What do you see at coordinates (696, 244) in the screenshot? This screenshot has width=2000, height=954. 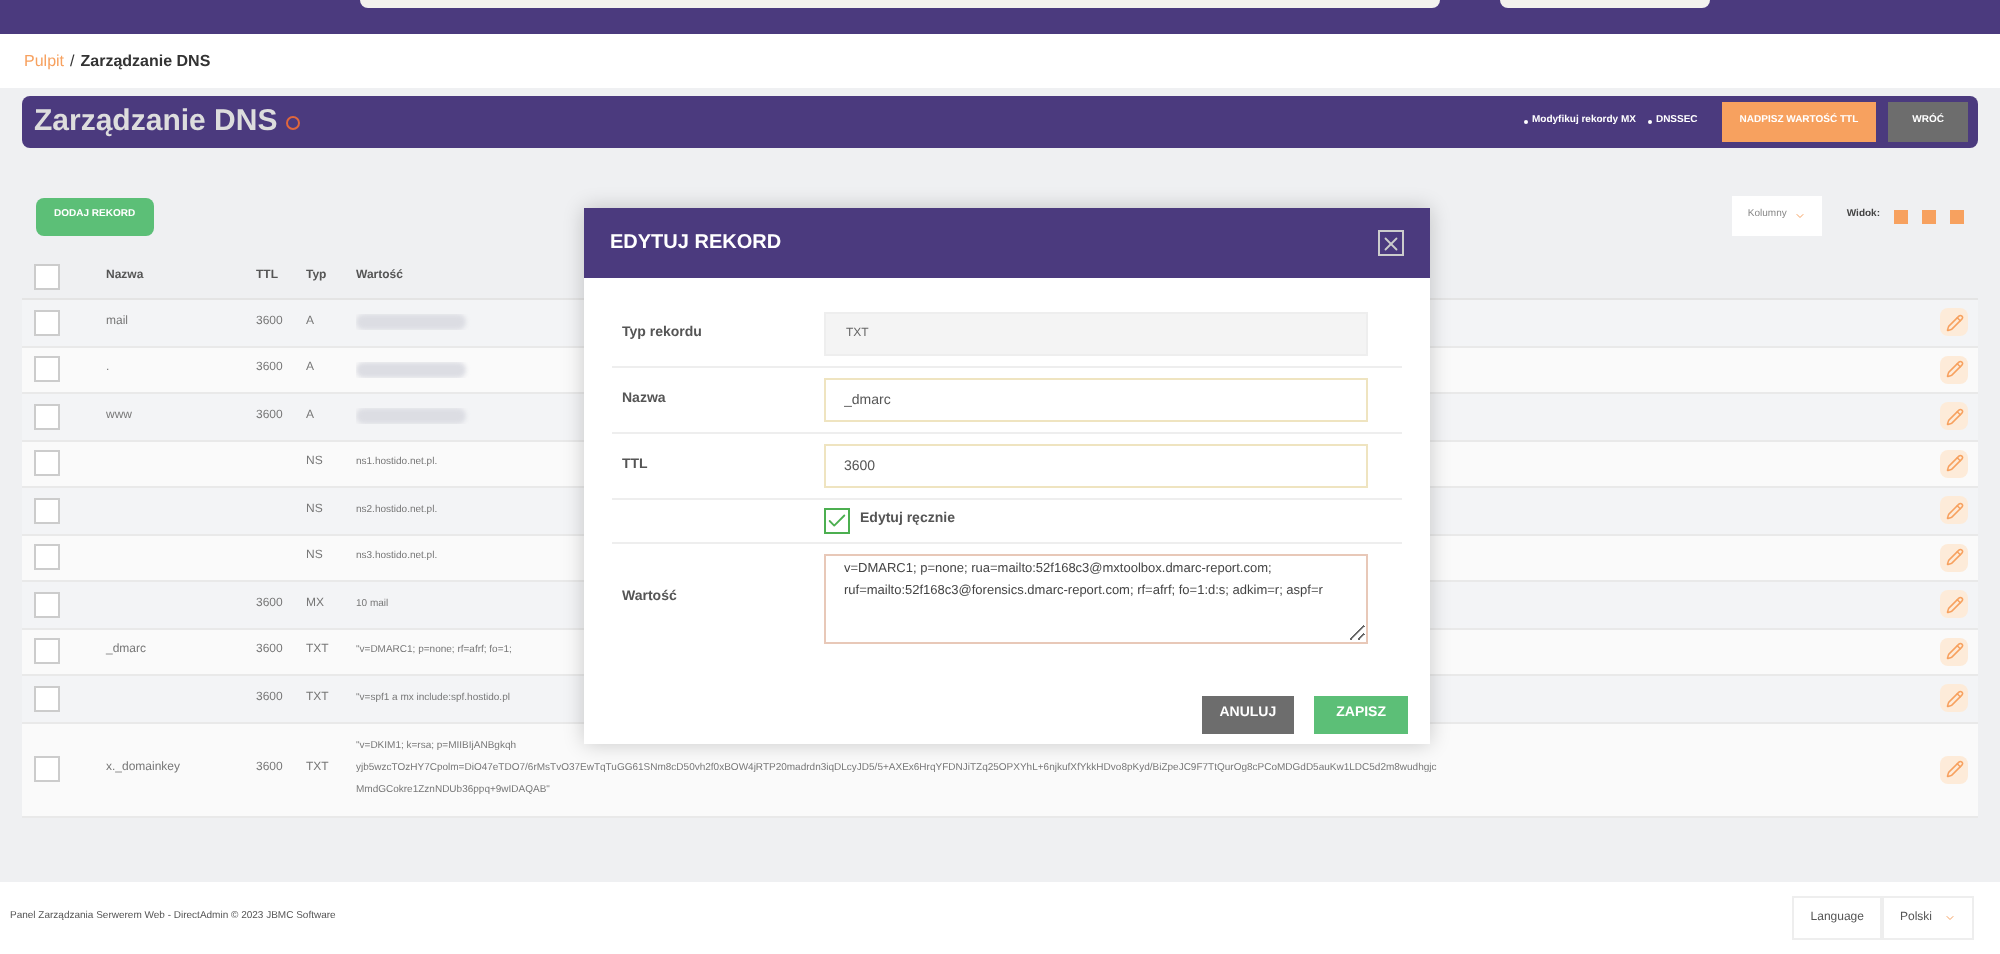 I see `dialog-title: EDYTUJ REKORD` at bounding box center [696, 244].